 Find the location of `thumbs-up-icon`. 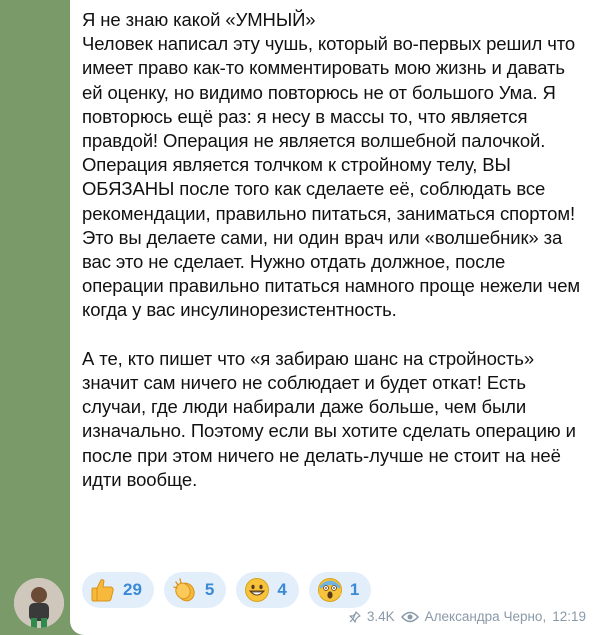

thumbs-up-icon is located at coordinates (102, 590).